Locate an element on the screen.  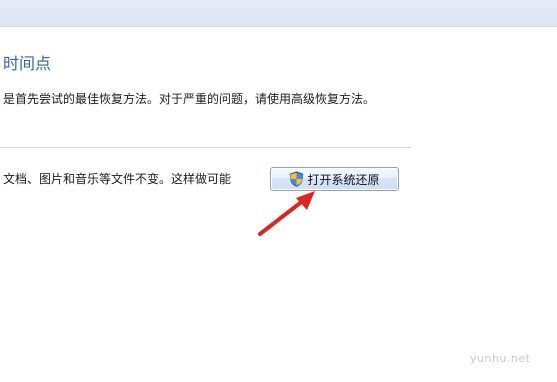
recovery-description: 是首先尝试的最佳恢复方法。对于严重的问题，请使用高级恢复方法。 is located at coordinates (189, 99).